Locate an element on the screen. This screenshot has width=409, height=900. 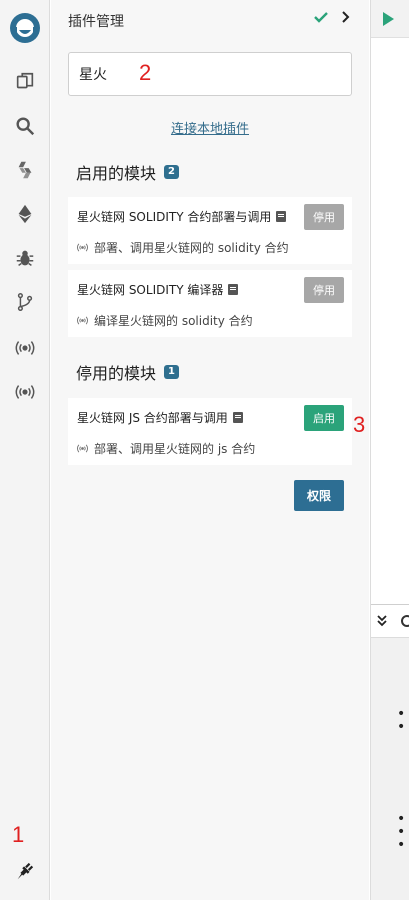
clear-console-icon is located at coordinates (405, 621).